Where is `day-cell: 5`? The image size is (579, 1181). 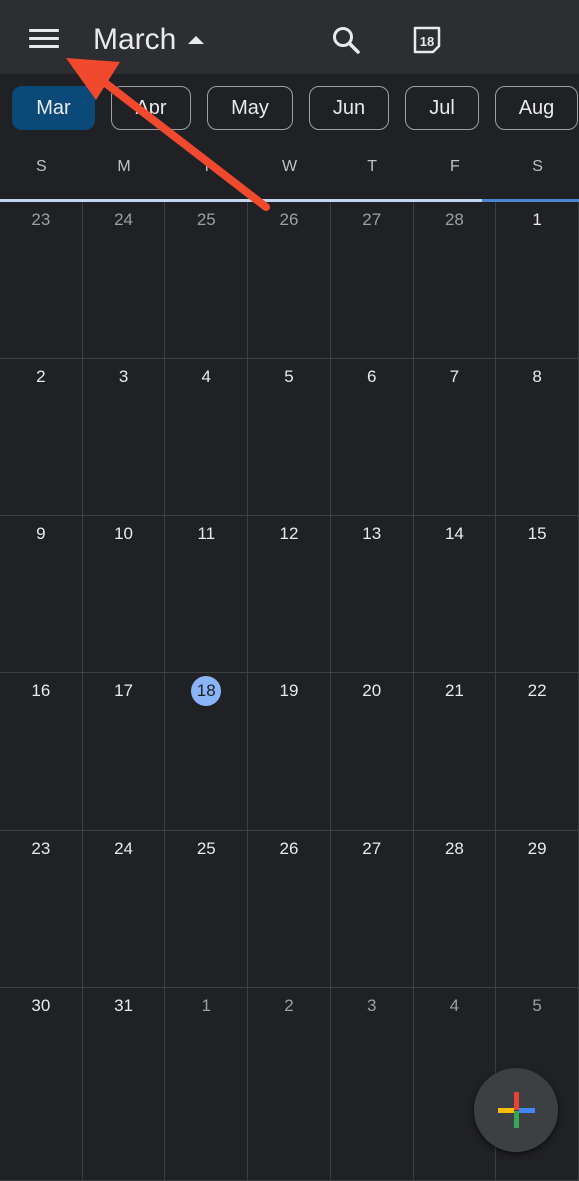
day-cell: 5 is located at coordinates (289, 438).